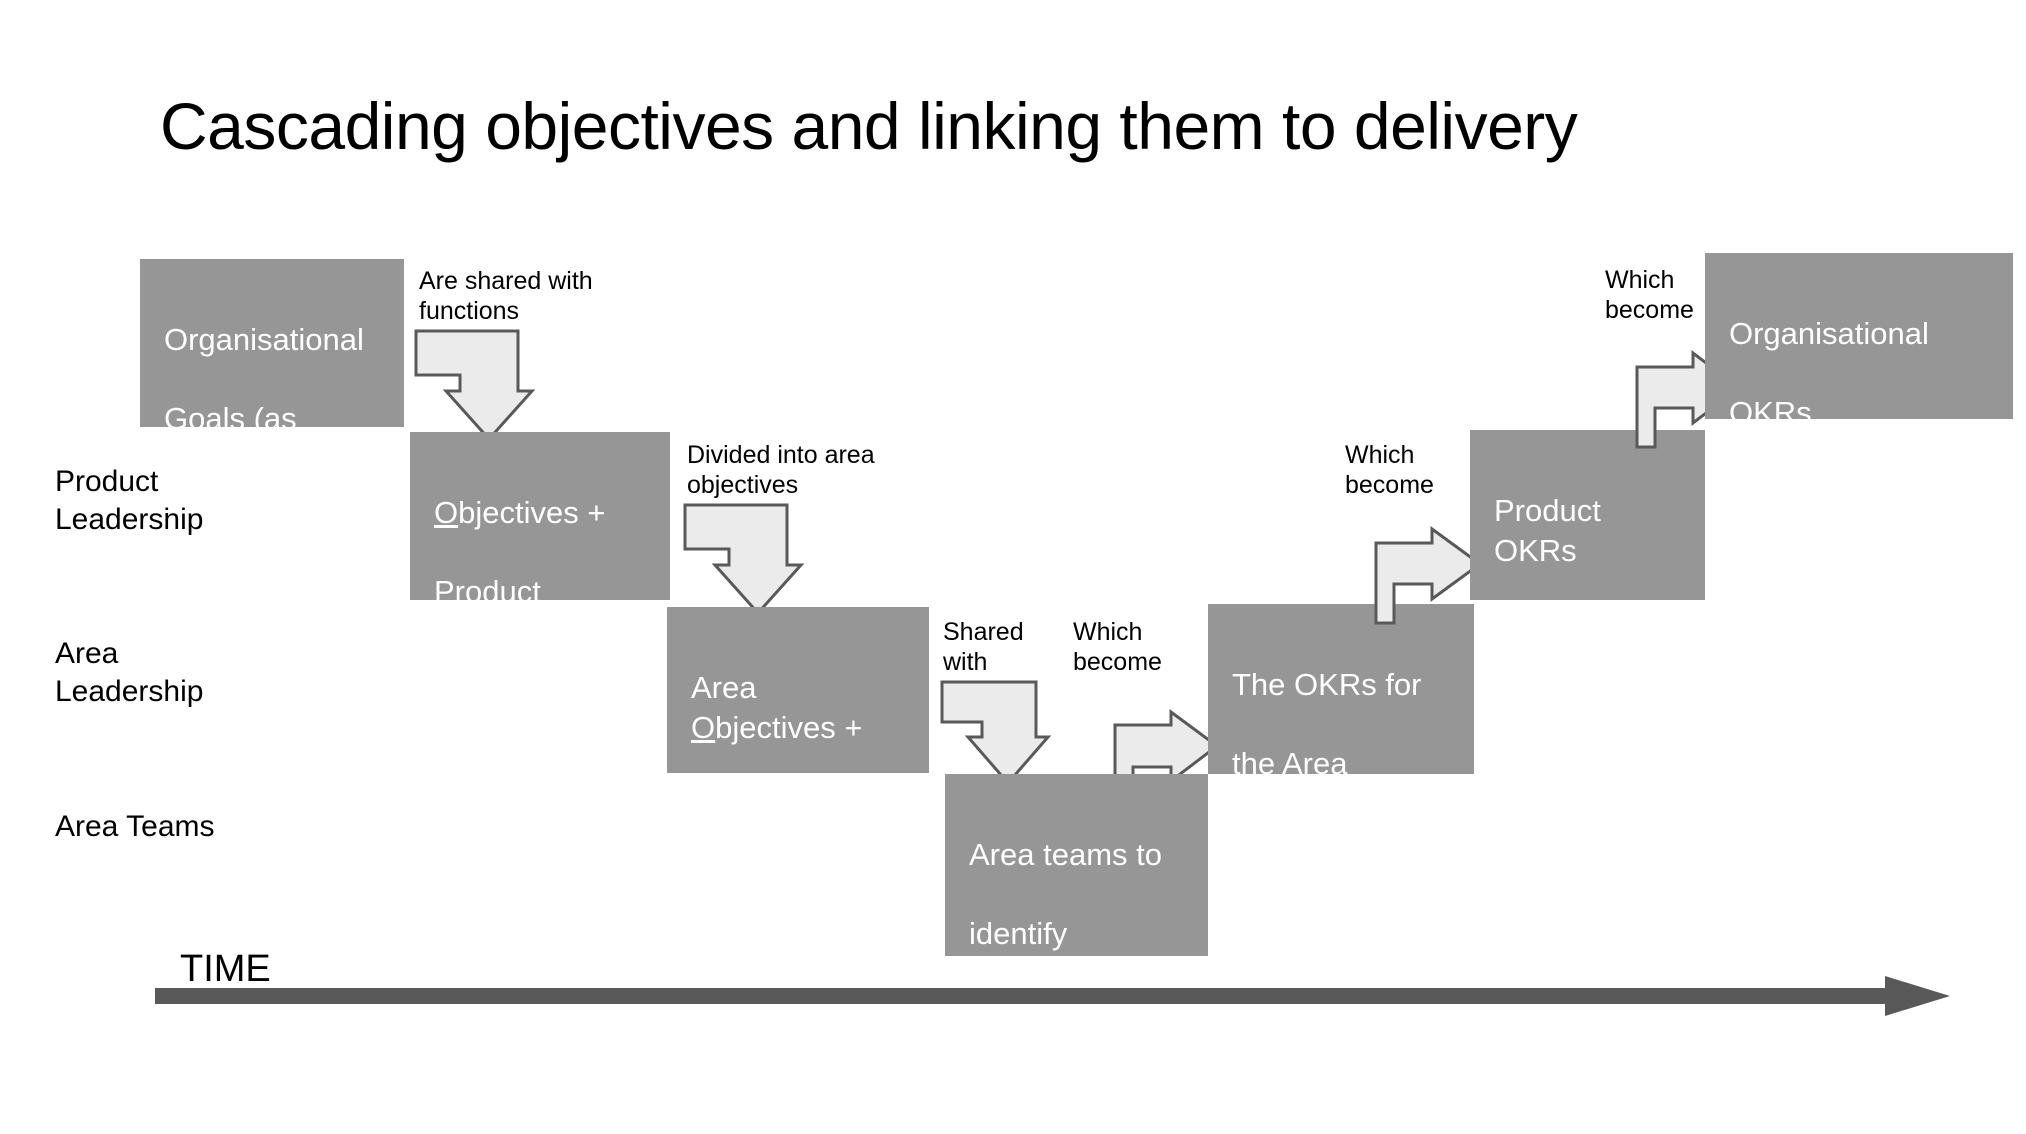  What do you see at coordinates (230, 419) in the screenshot?
I see `box-line: Goals (as` at bounding box center [230, 419].